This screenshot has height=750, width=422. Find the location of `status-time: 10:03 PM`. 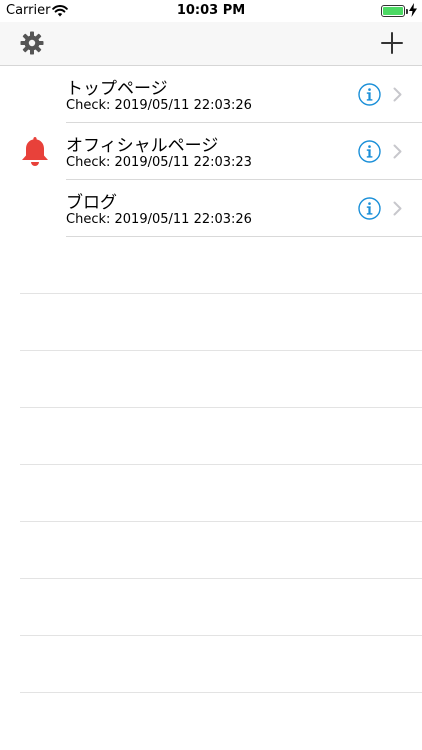

status-time: 10:03 PM is located at coordinates (211, 10).